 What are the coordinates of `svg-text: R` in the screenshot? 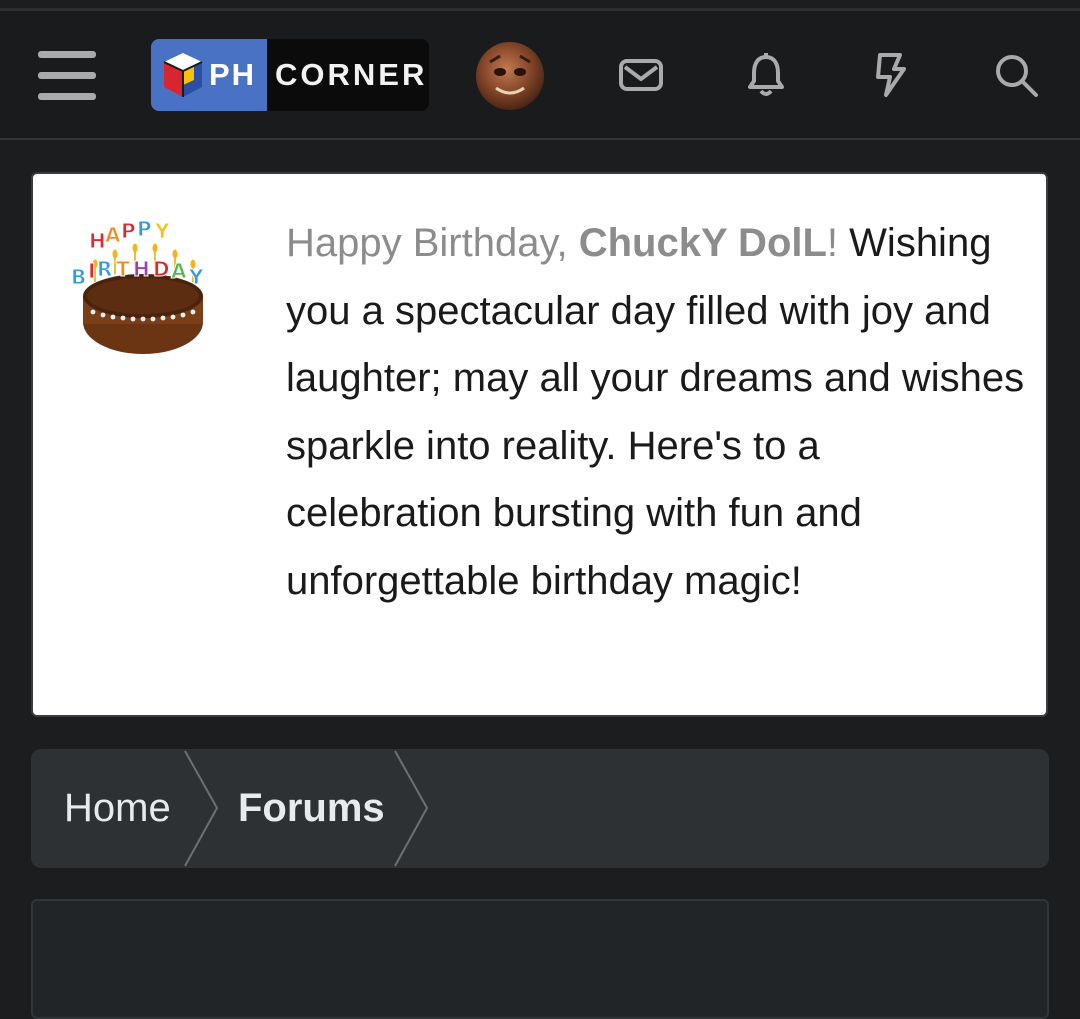 It's located at (104, 269).